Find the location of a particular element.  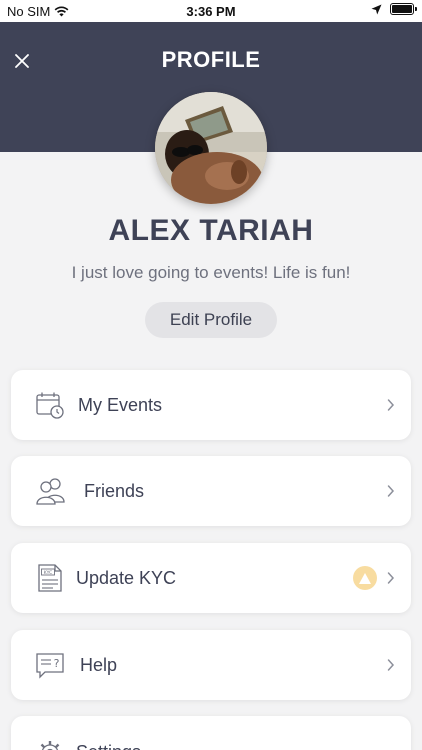

battery-fill is located at coordinates (402, 9).